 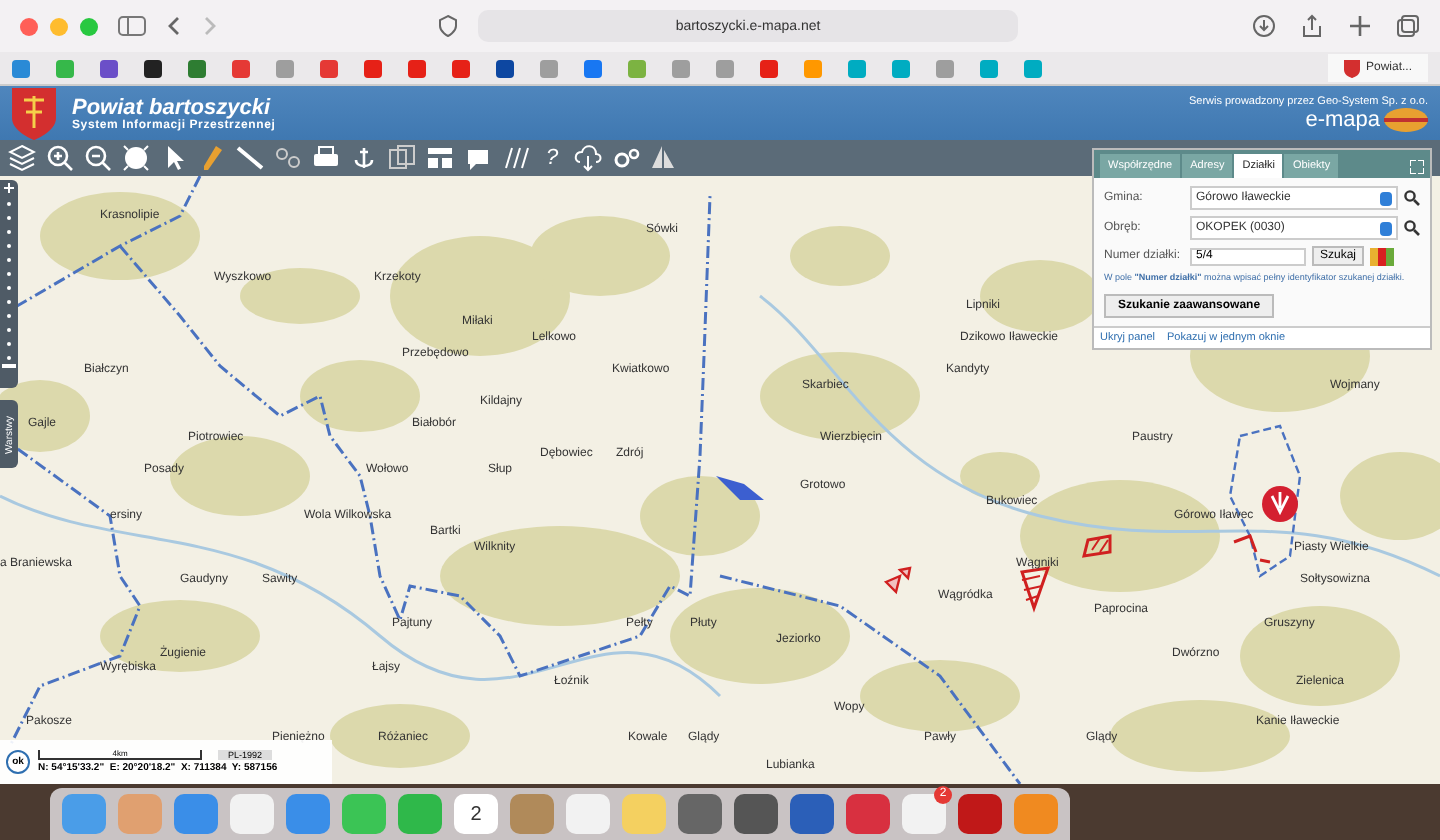 What do you see at coordinates (136, 158) in the screenshot?
I see `full-extent-icon` at bounding box center [136, 158].